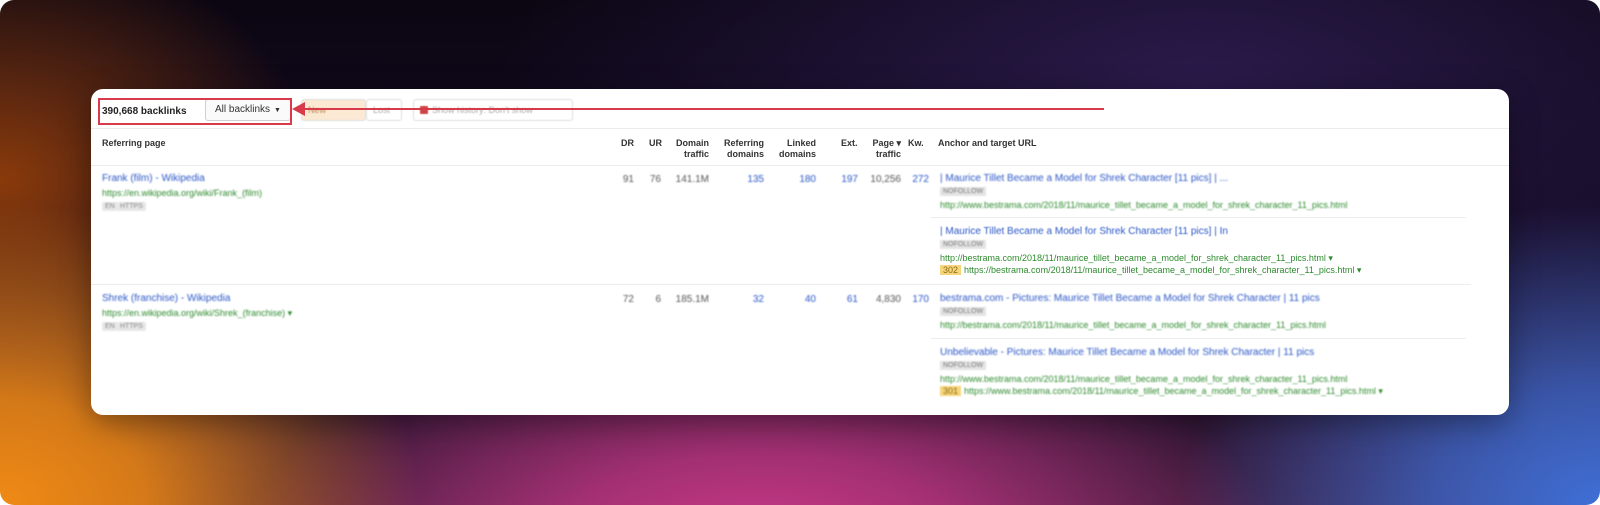 This screenshot has width=1600, height=505. Describe the element at coordinates (801, 143) in the screenshot. I see `col-linked-domains-line1: Linked` at that location.